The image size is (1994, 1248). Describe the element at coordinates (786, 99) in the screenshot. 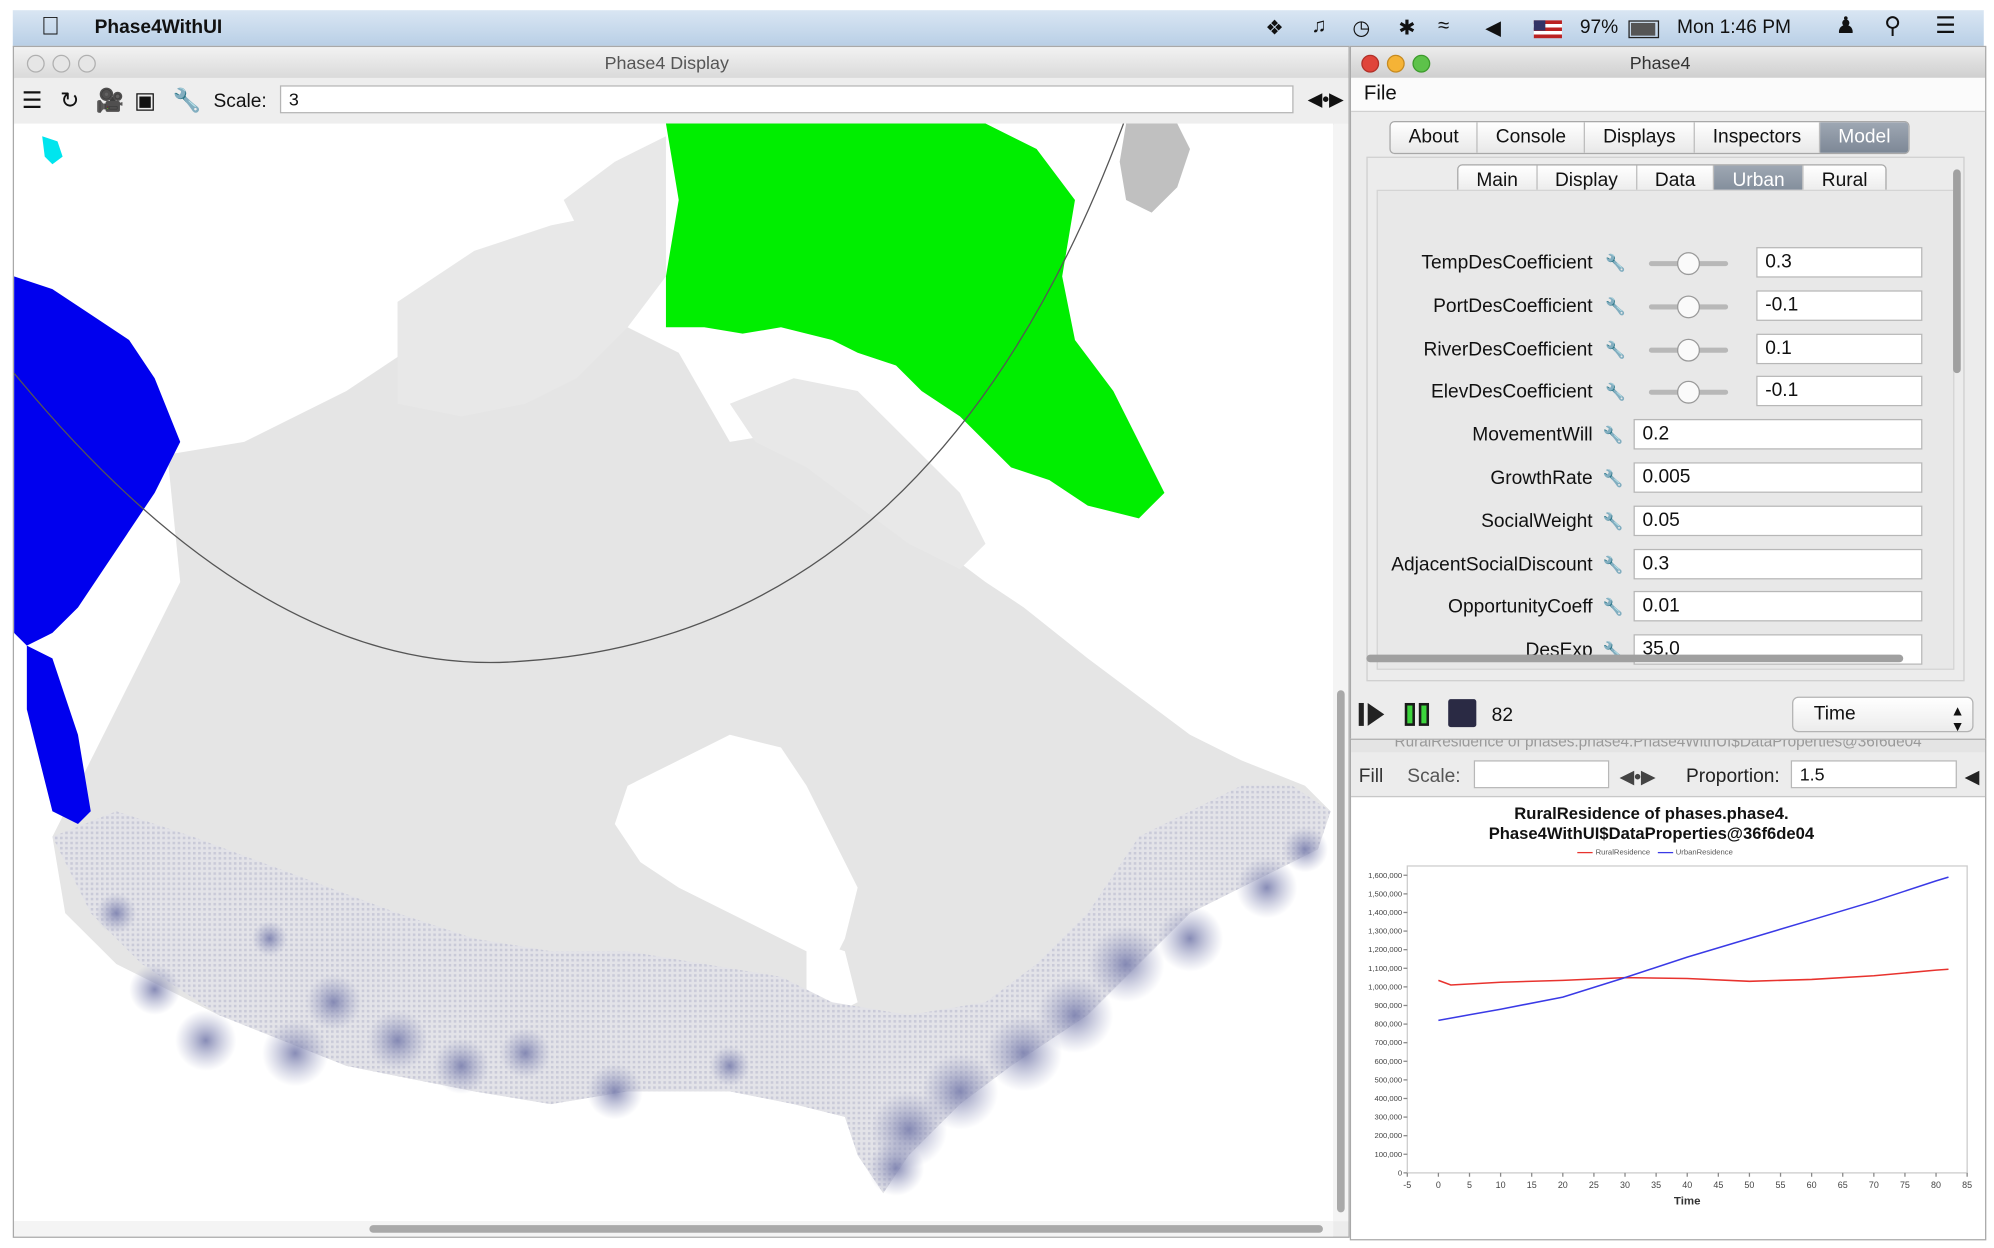

I see `scale-input: 3` at that location.